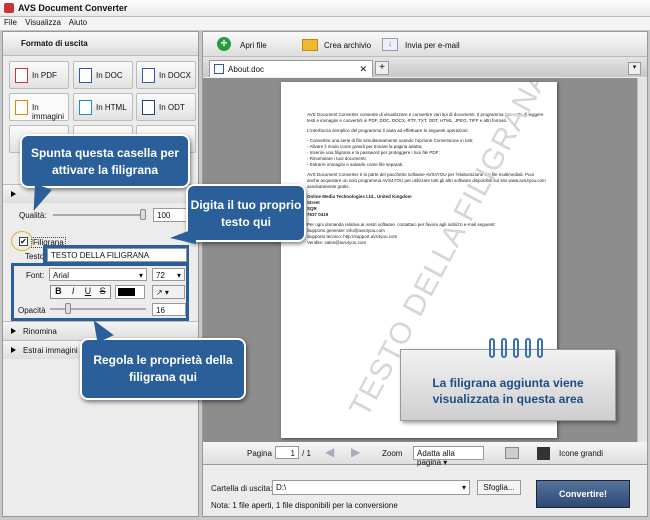  I want to click on quality-input: 100, so click(170, 215).